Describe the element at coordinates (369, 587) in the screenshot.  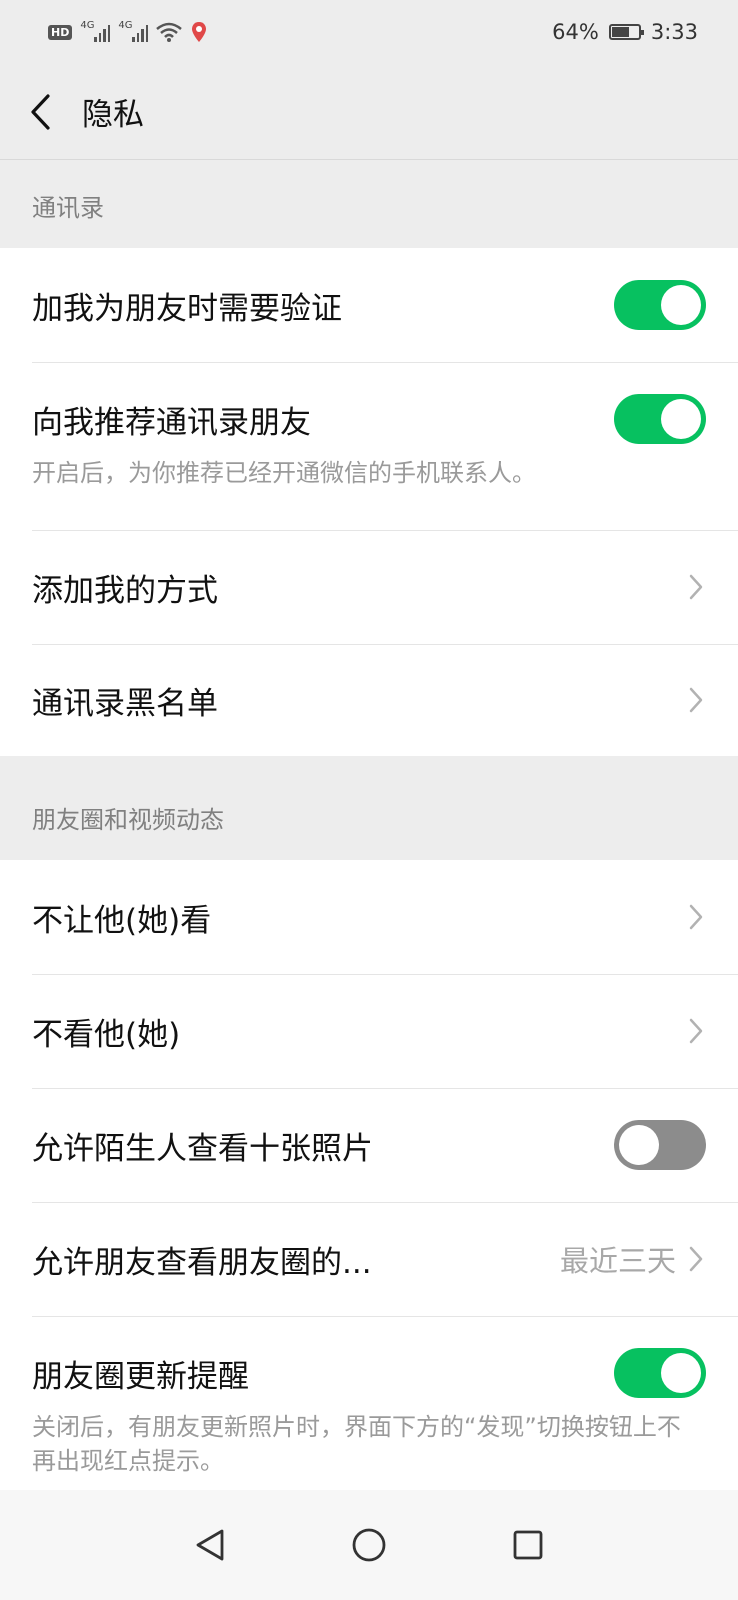
I see `add-me-methods-row: 添加我的方式` at that location.